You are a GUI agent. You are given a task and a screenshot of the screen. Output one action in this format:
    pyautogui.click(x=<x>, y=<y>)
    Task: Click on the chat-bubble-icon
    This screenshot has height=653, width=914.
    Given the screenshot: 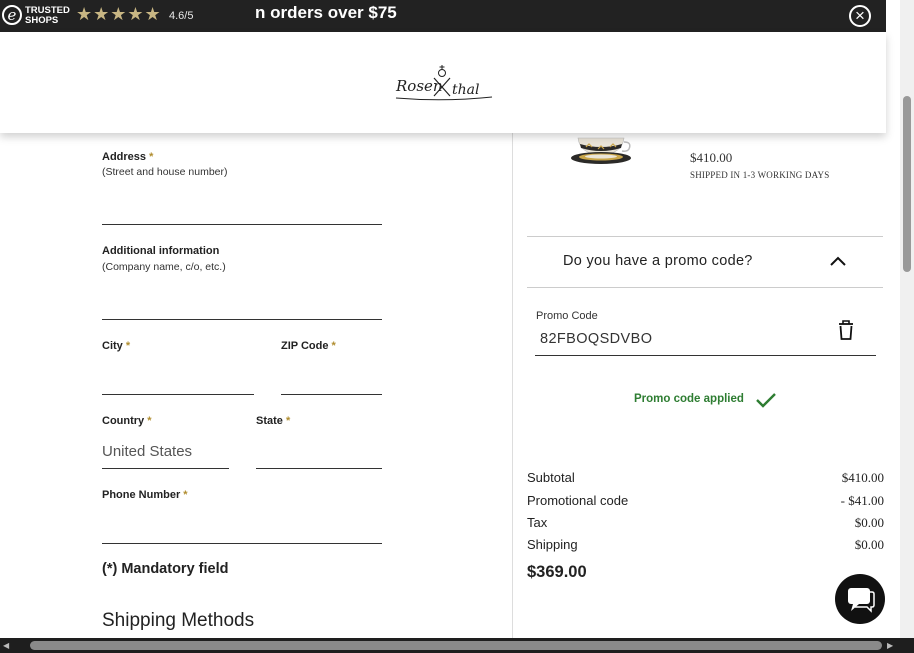 What is the action you would take?
    pyautogui.click(x=861, y=600)
    